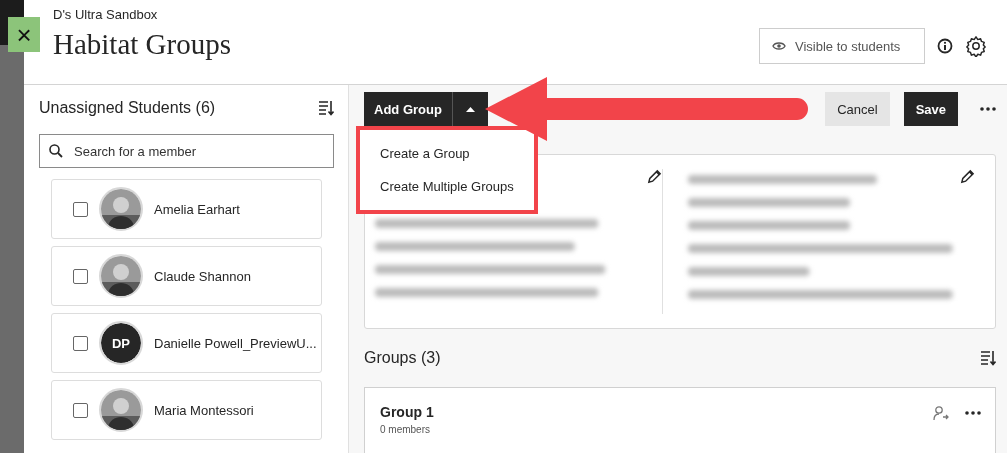 Image resolution: width=1007 pixels, height=453 pixels. What do you see at coordinates (197, 209) in the screenshot?
I see `student-name: Amelia Earhart` at bounding box center [197, 209].